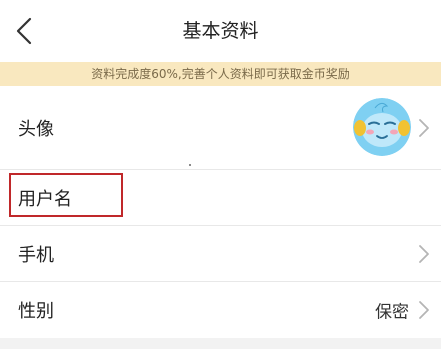 The height and width of the screenshot is (349, 441). Describe the element at coordinates (220, 74) in the screenshot. I see `completion-banner: 资料完成度60%,完善个人资料即可获取金币奖励` at that location.